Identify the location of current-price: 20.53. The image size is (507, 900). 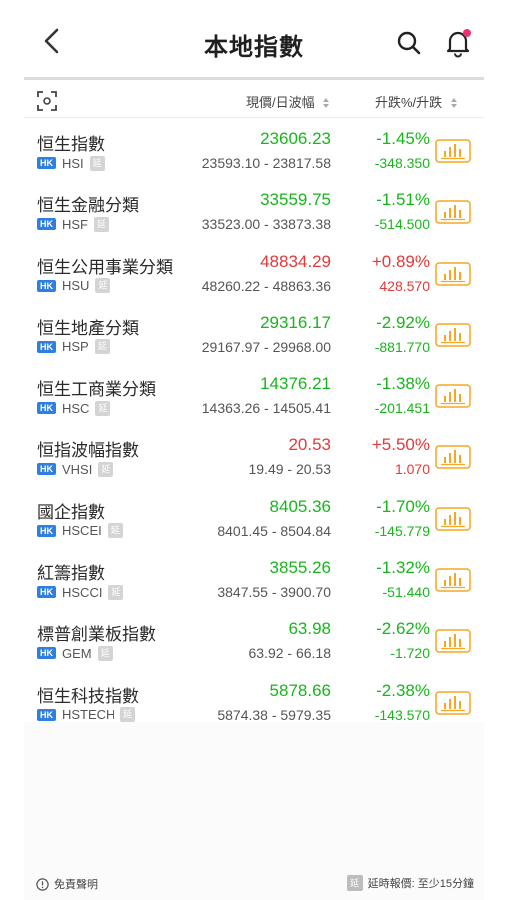
(309, 445).